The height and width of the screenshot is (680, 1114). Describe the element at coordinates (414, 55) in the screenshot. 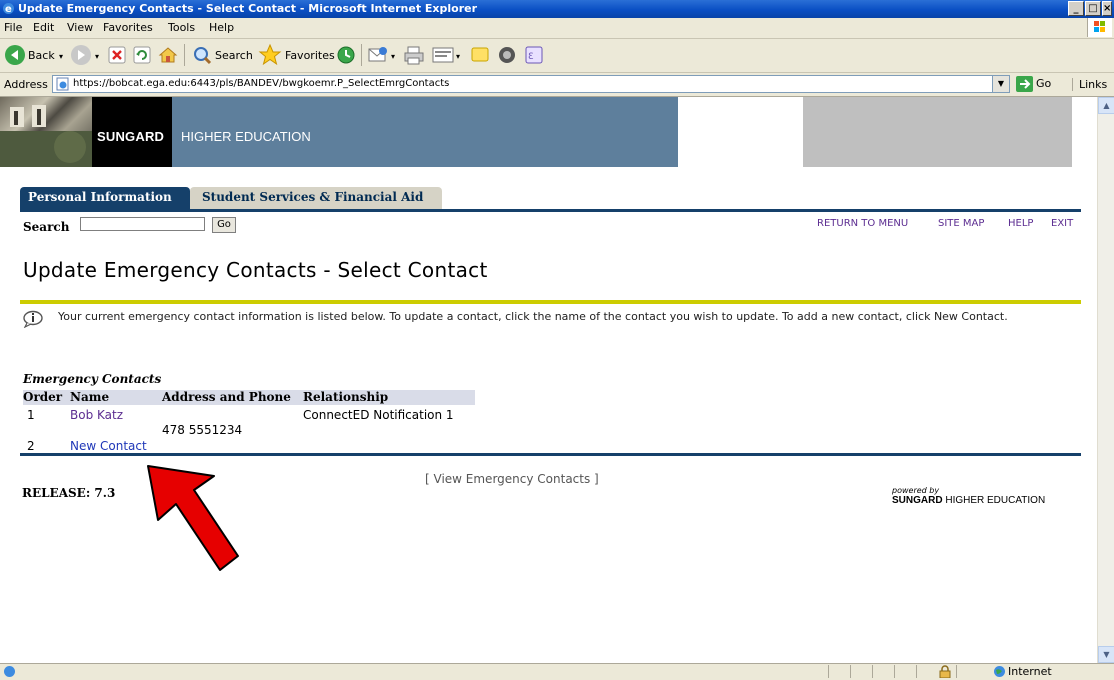

I see `print-icon` at that location.